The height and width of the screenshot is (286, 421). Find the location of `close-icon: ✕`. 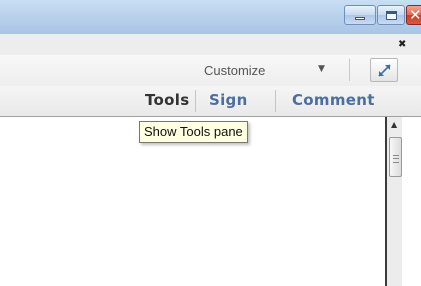

close-icon: ✕ is located at coordinates (415, 15).